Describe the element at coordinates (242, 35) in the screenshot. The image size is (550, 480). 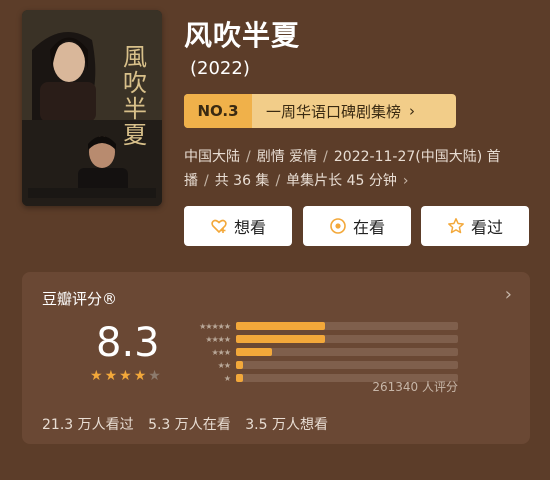
I see `page-title: 风吹半夏` at that location.